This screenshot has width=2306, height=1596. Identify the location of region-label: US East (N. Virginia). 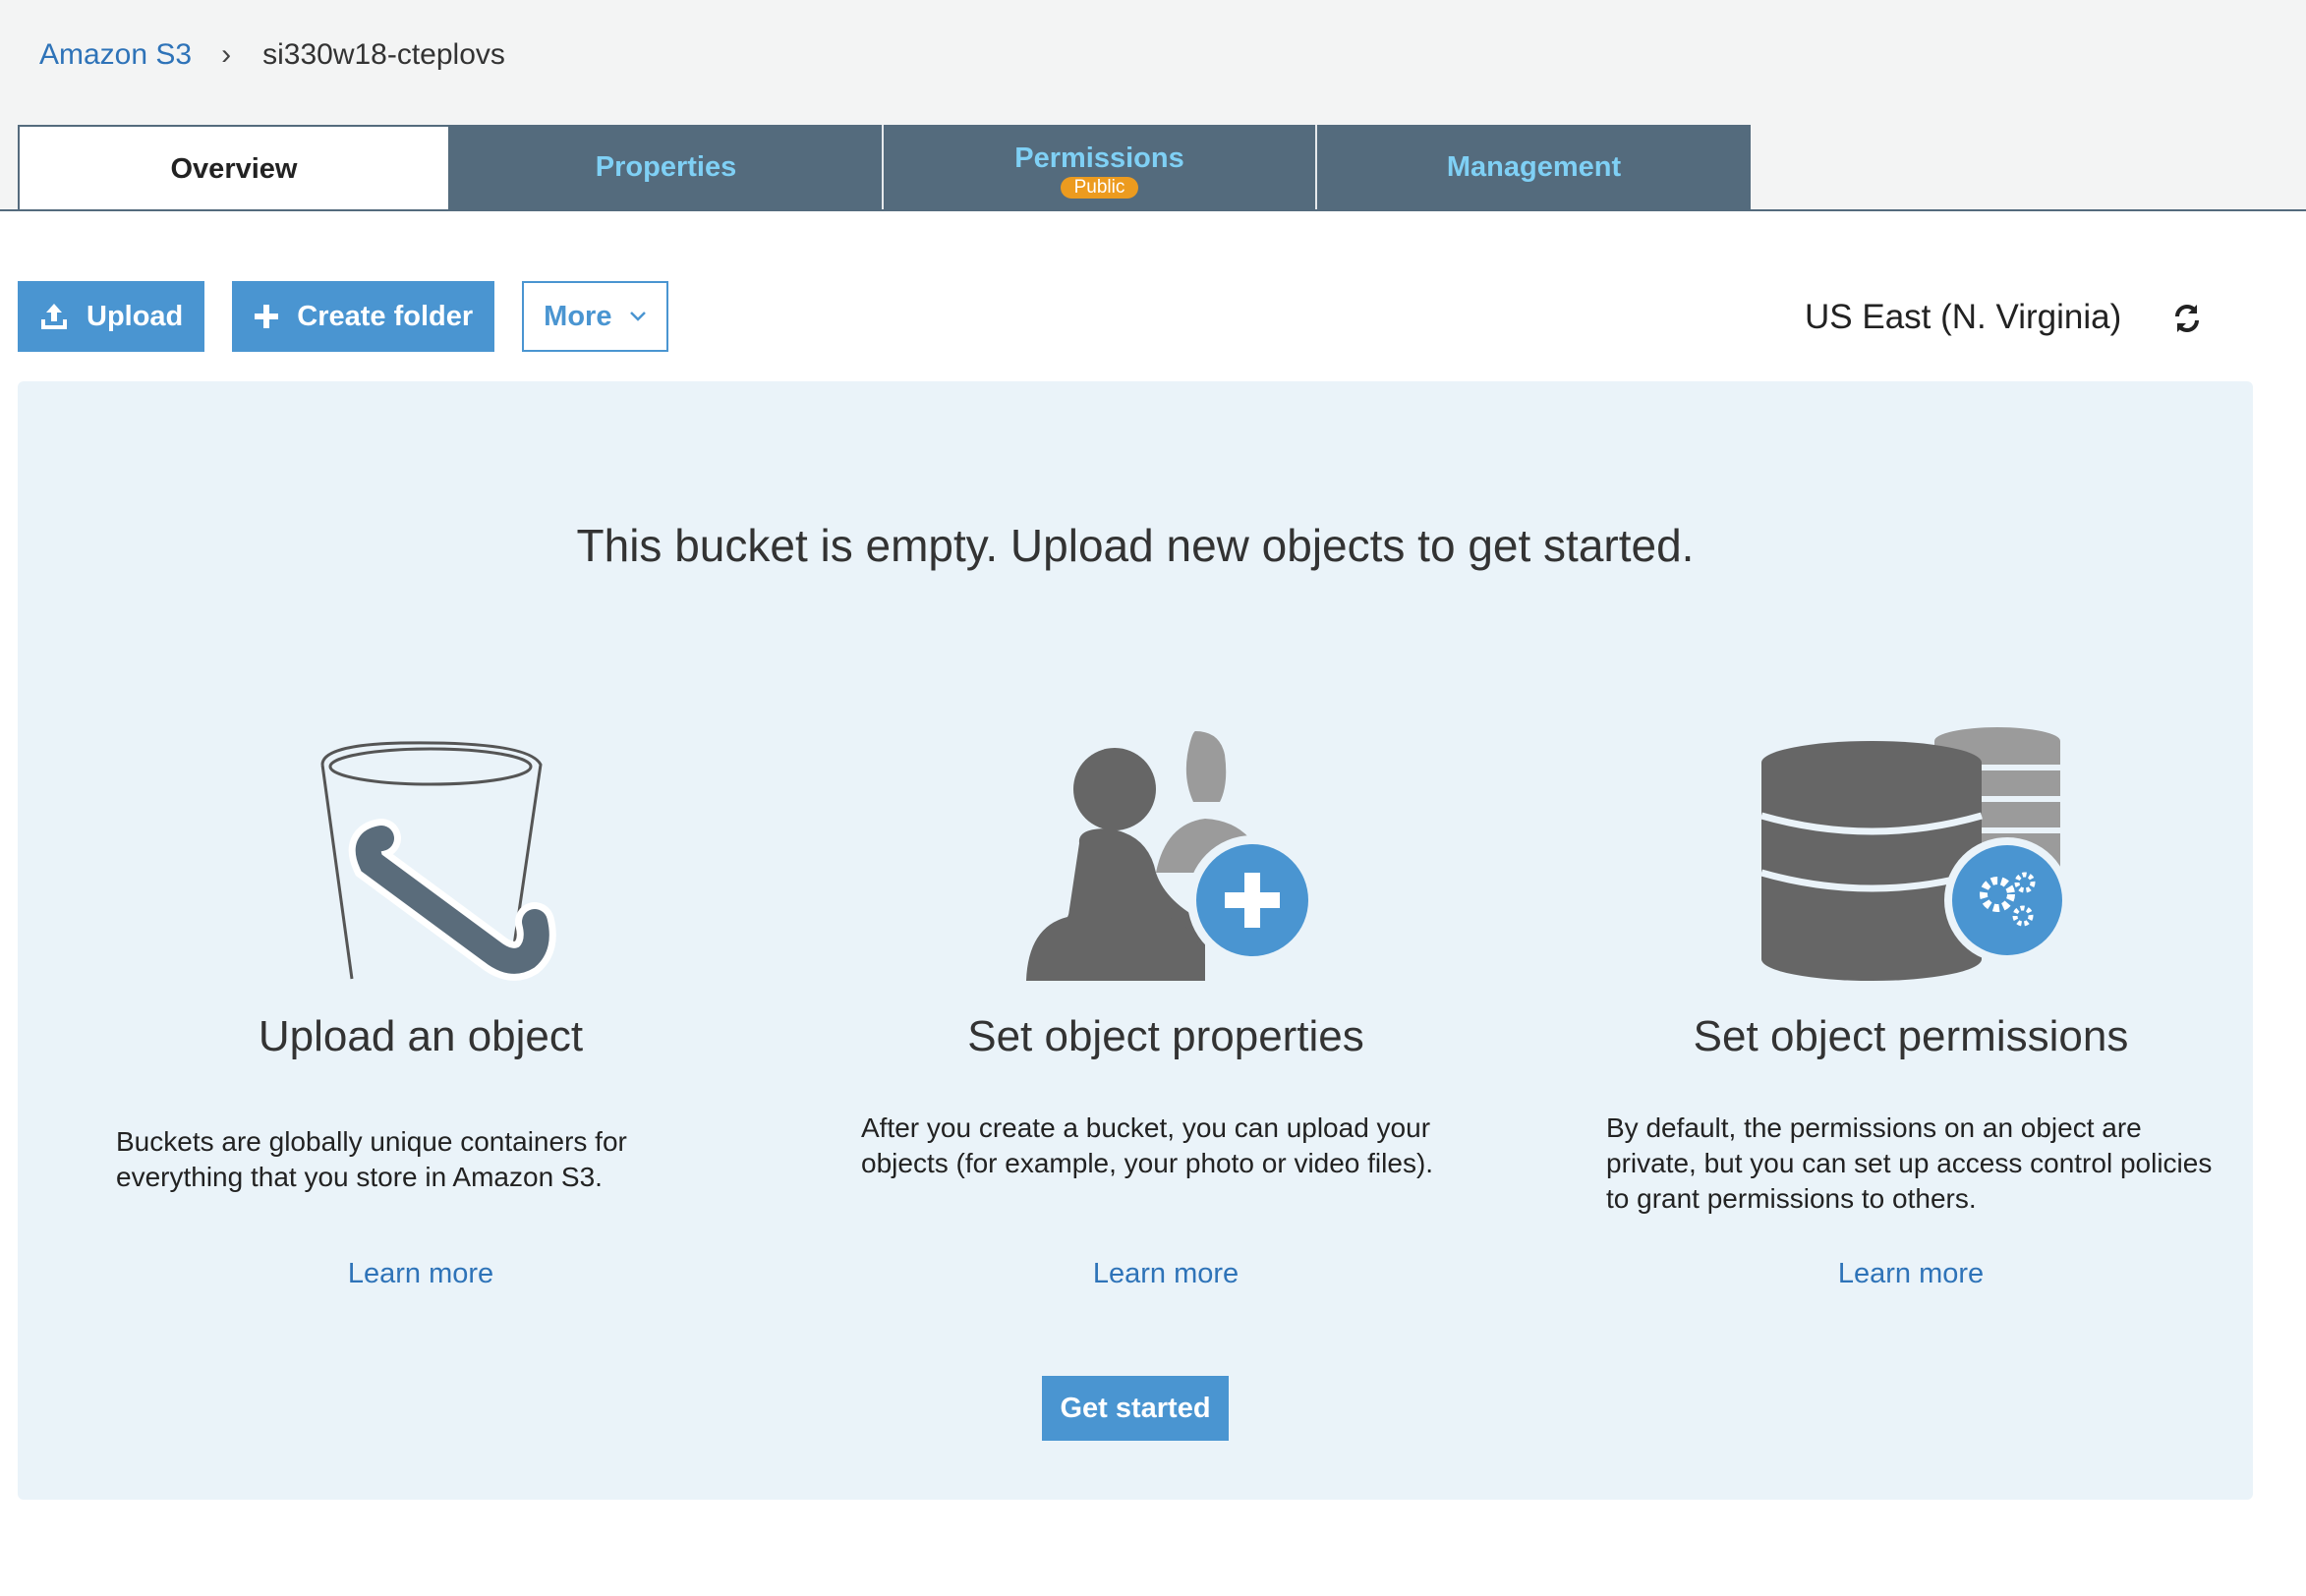
(1964, 317).